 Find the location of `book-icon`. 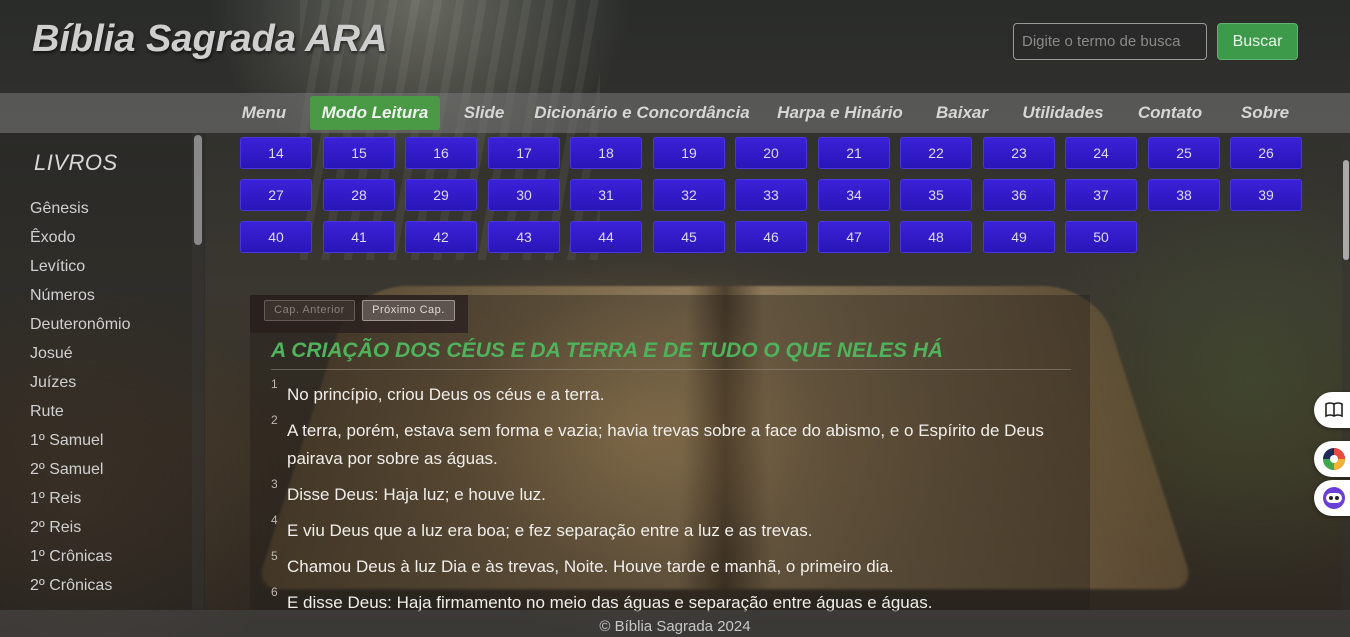

book-icon is located at coordinates (1334, 410).